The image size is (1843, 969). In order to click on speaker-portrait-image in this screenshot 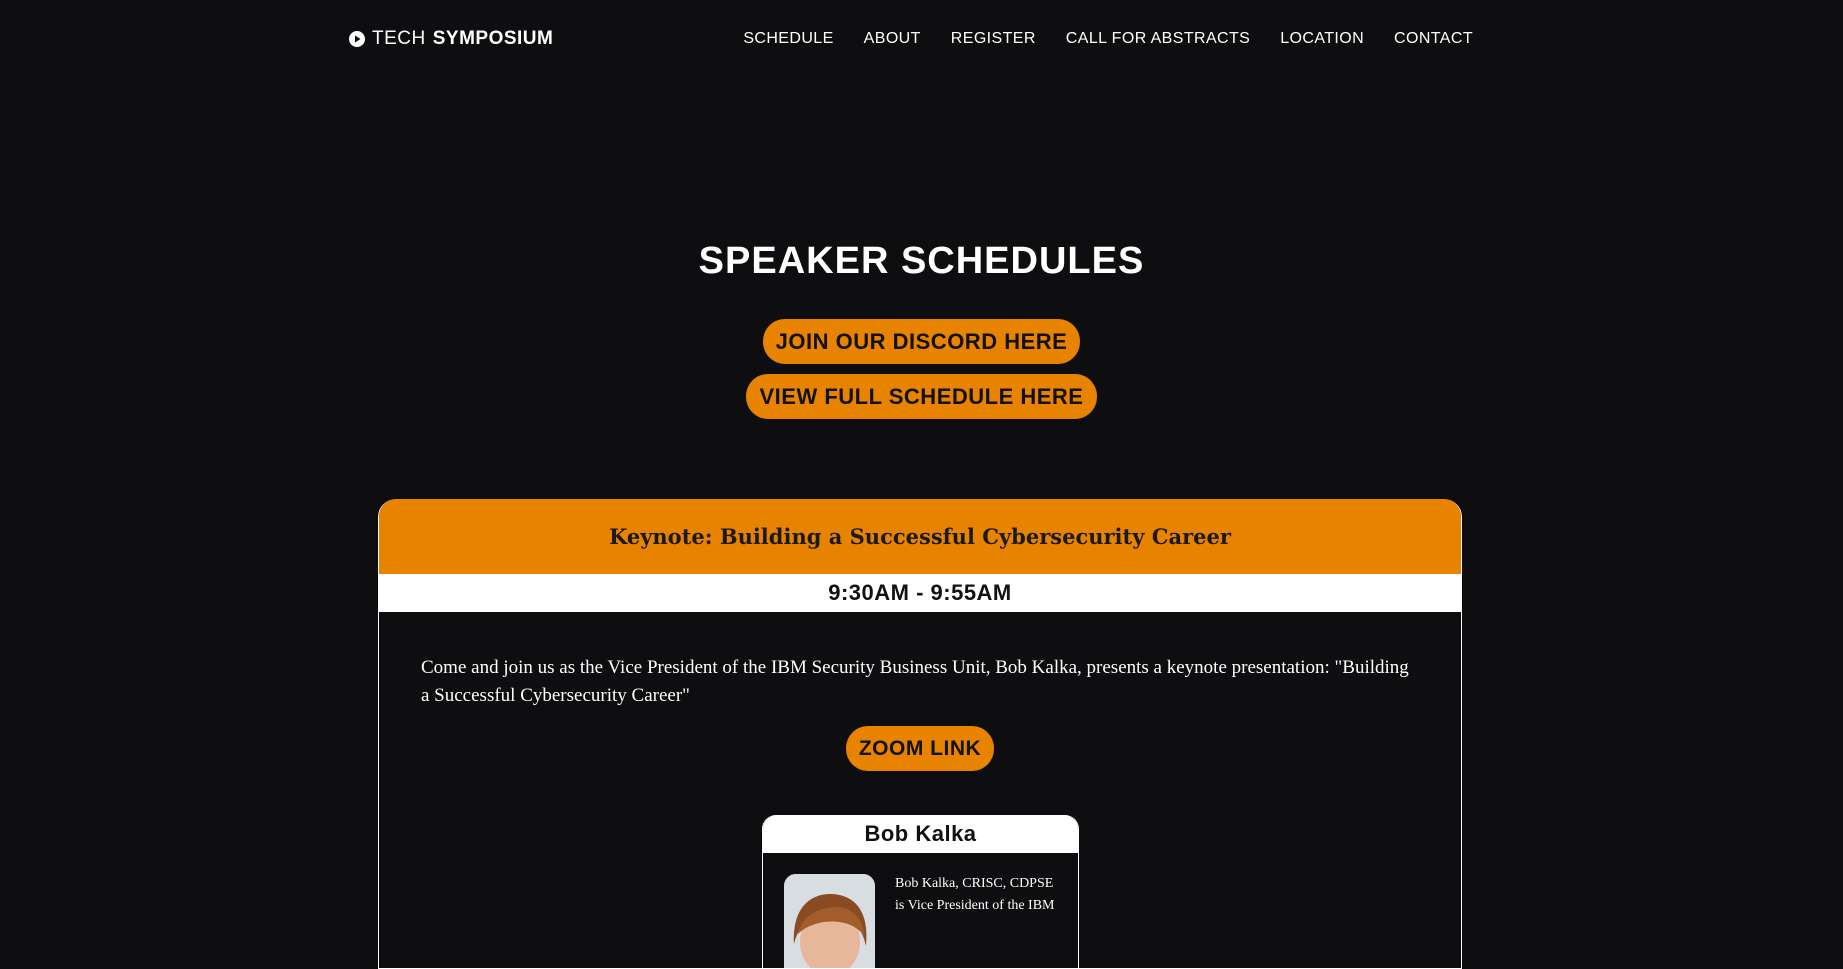, I will do `click(829, 921)`.